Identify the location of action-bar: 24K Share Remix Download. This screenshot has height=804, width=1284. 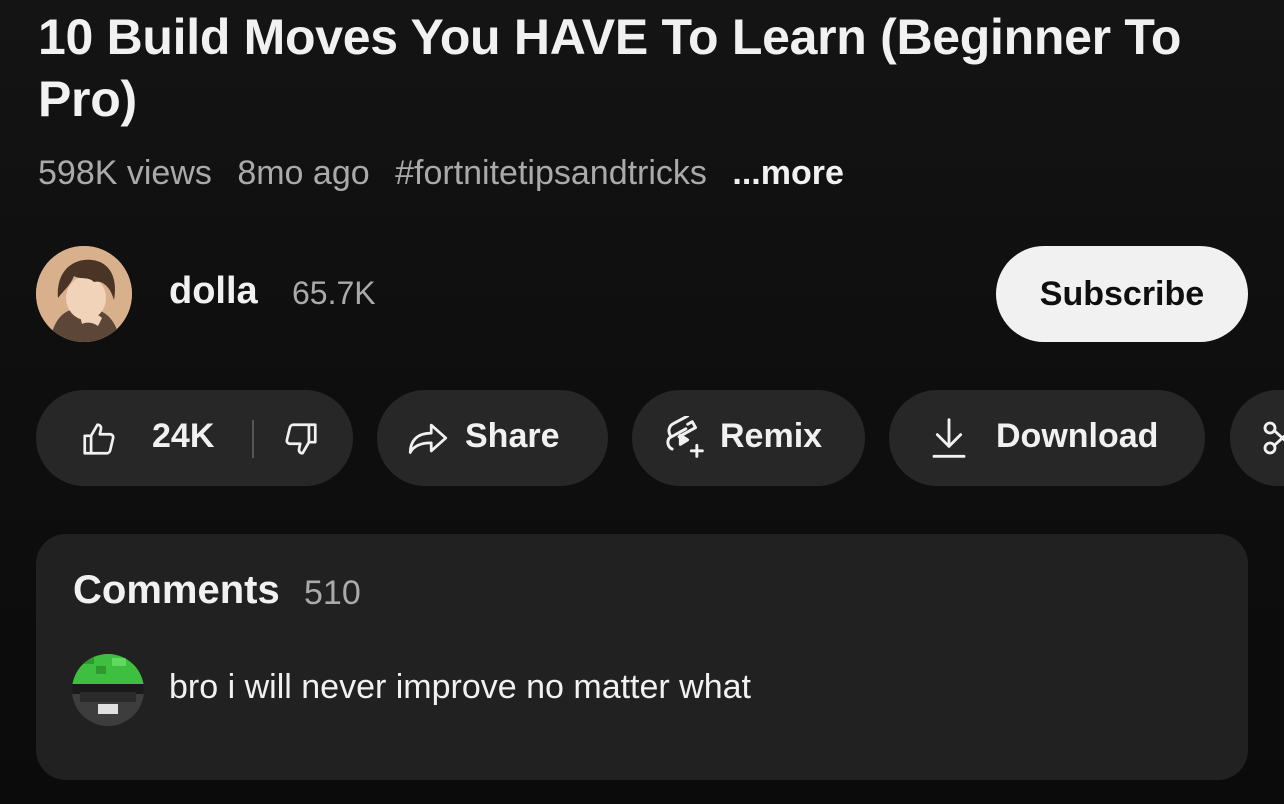
(660, 438).